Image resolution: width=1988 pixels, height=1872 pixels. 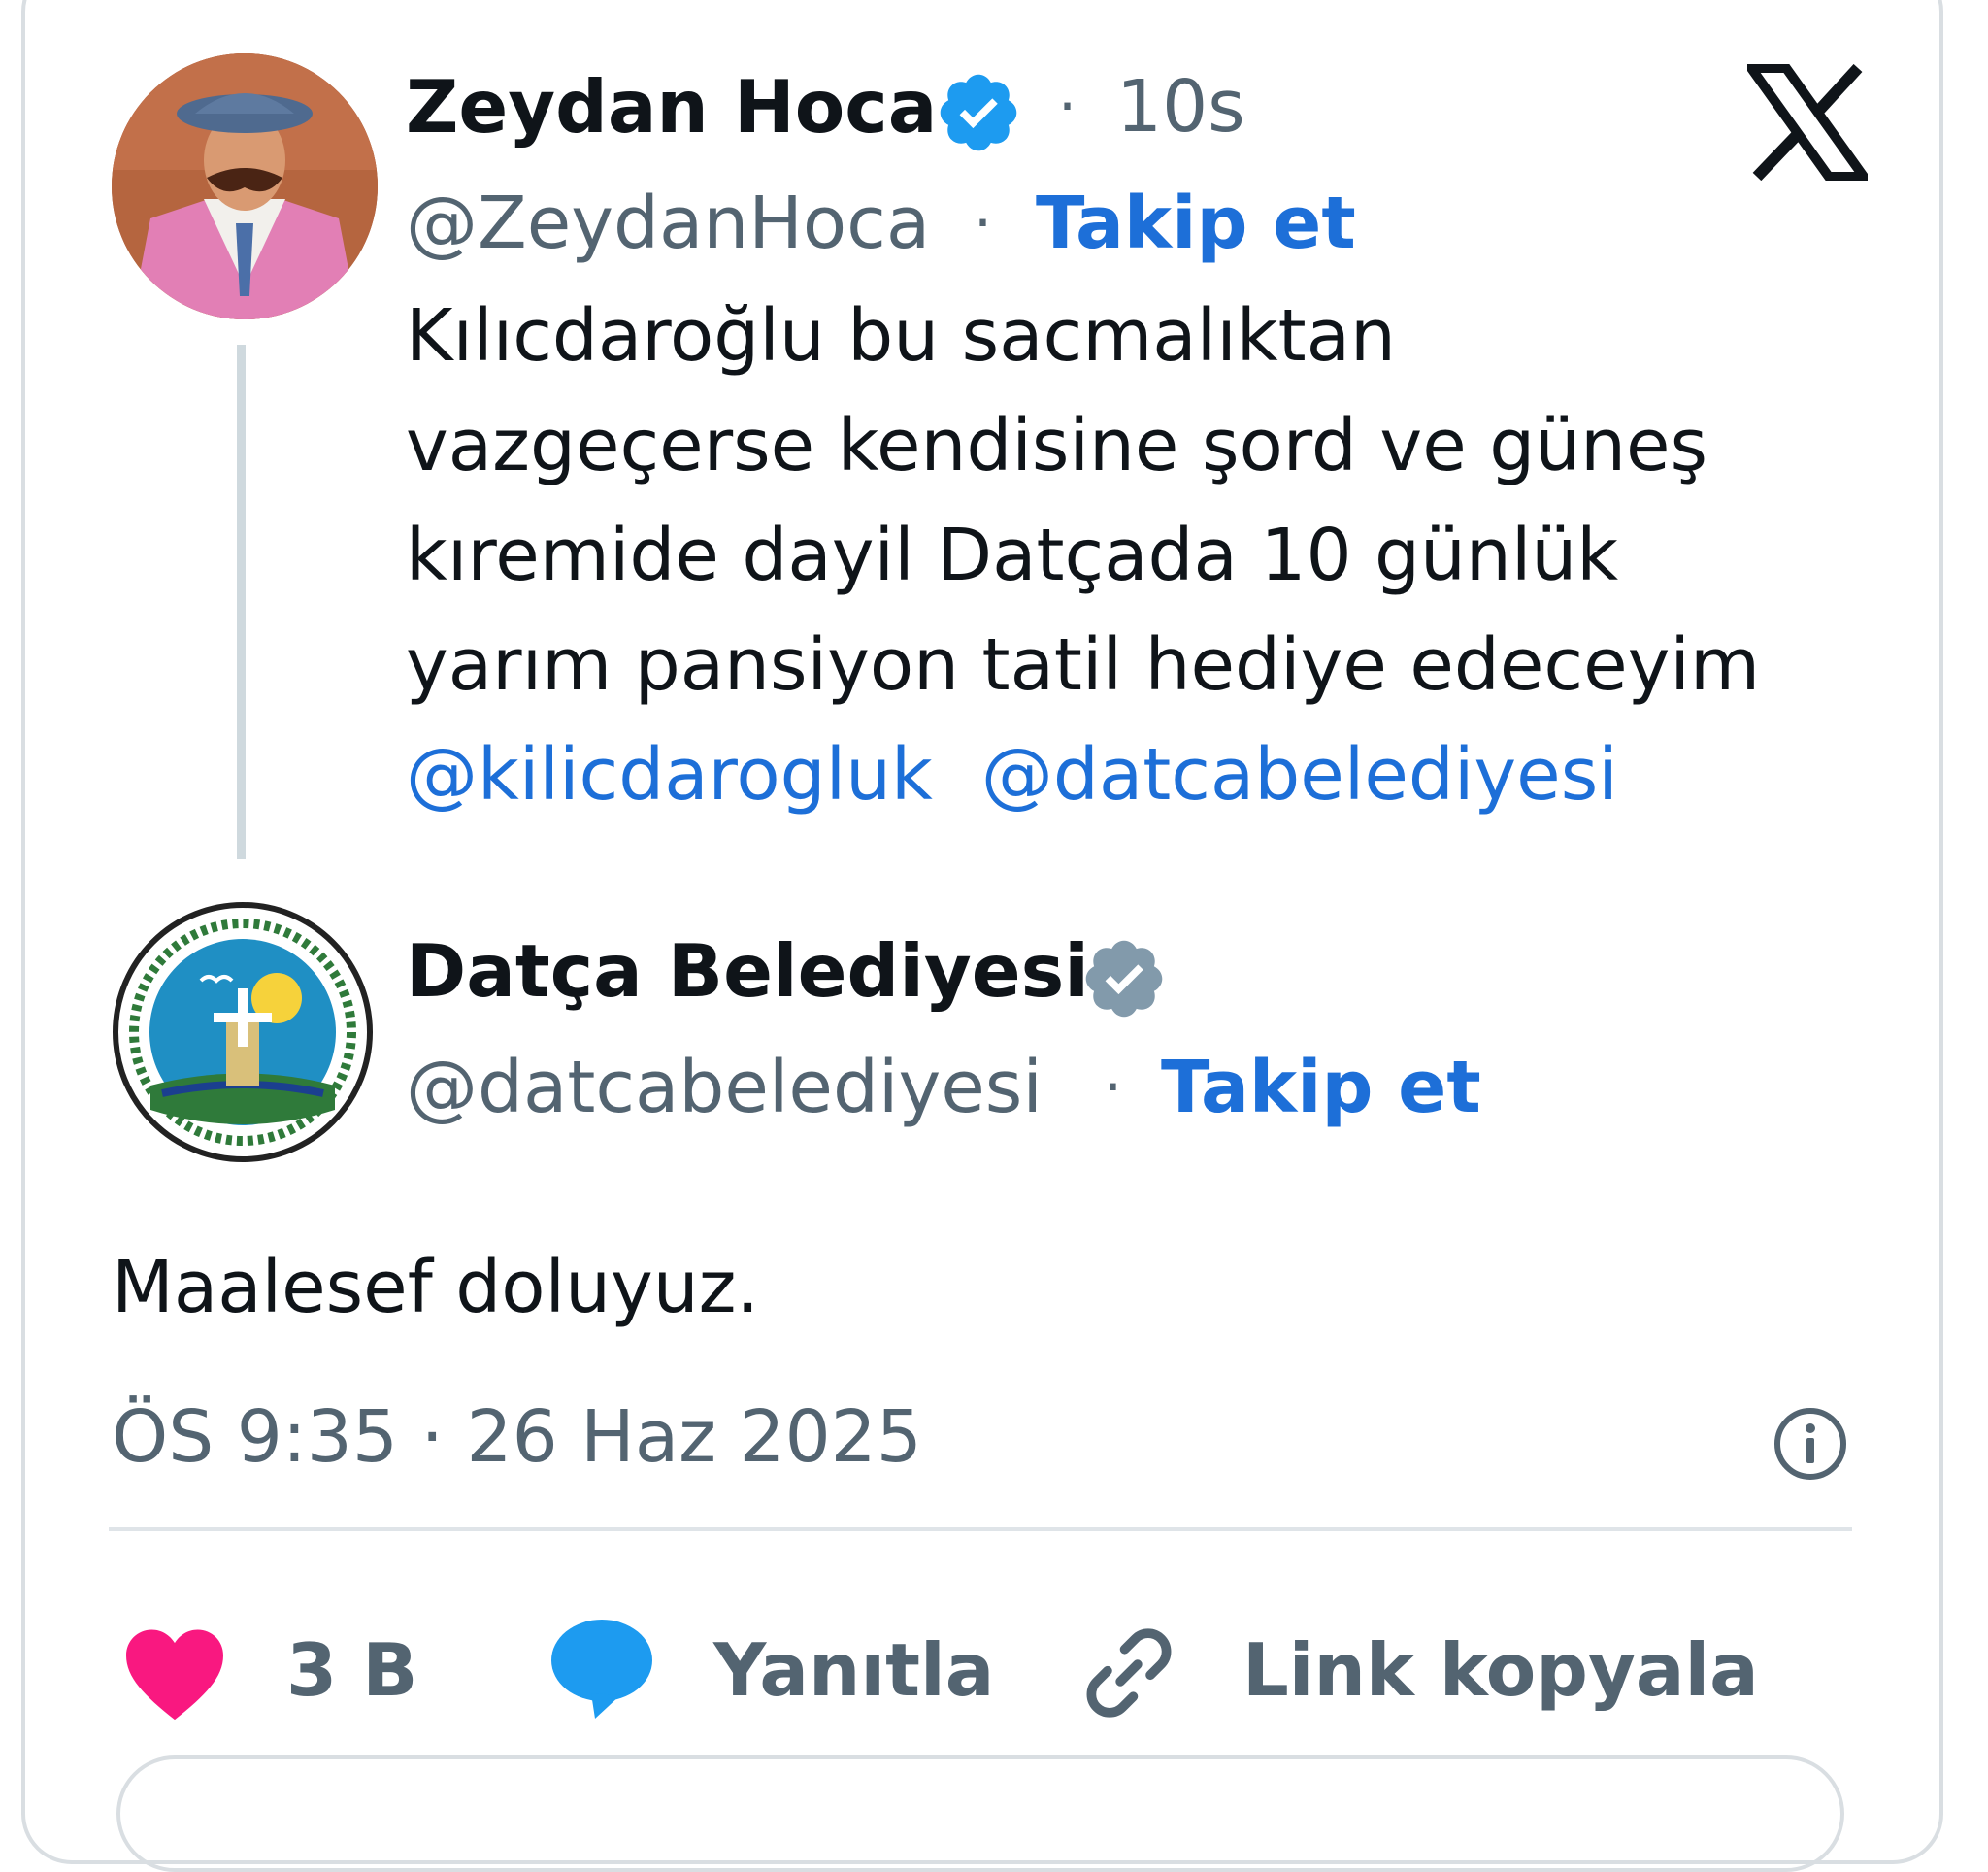 What do you see at coordinates (174, 1675) in the screenshot?
I see `heart-icon` at bounding box center [174, 1675].